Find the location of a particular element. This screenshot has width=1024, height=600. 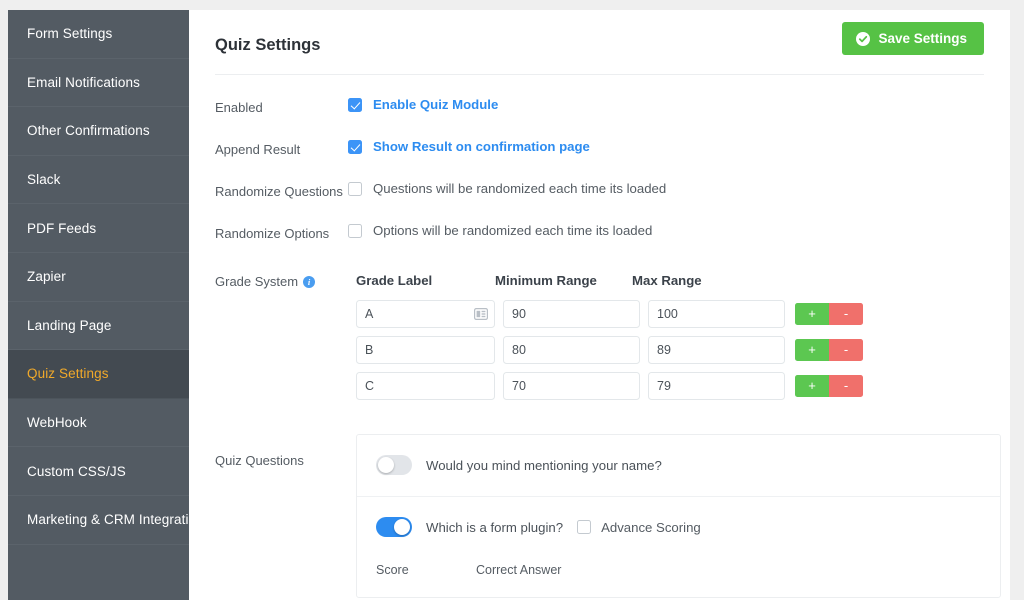

column-header-minimum-range: Minimum Range is located at coordinates (546, 280).